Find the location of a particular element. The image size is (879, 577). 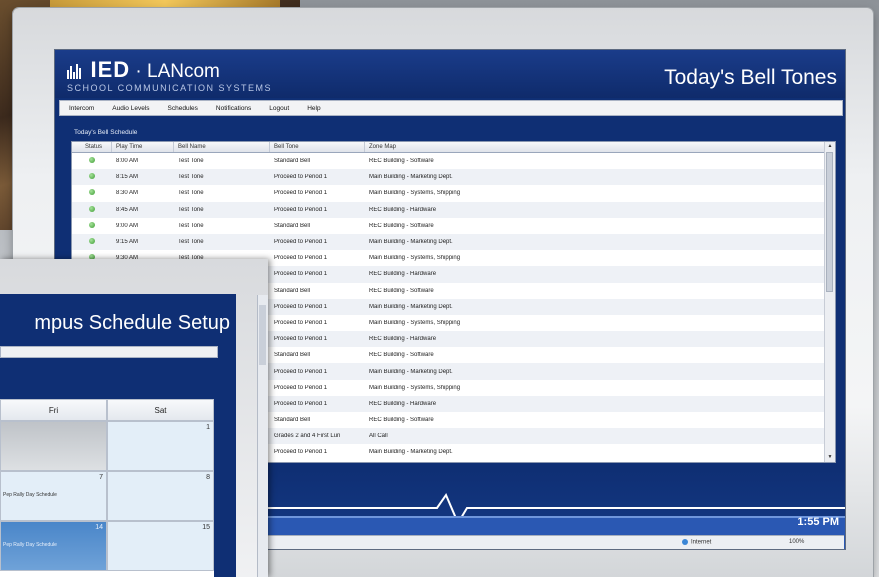

column-header: Bell Tone is located at coordinates (317, 147).